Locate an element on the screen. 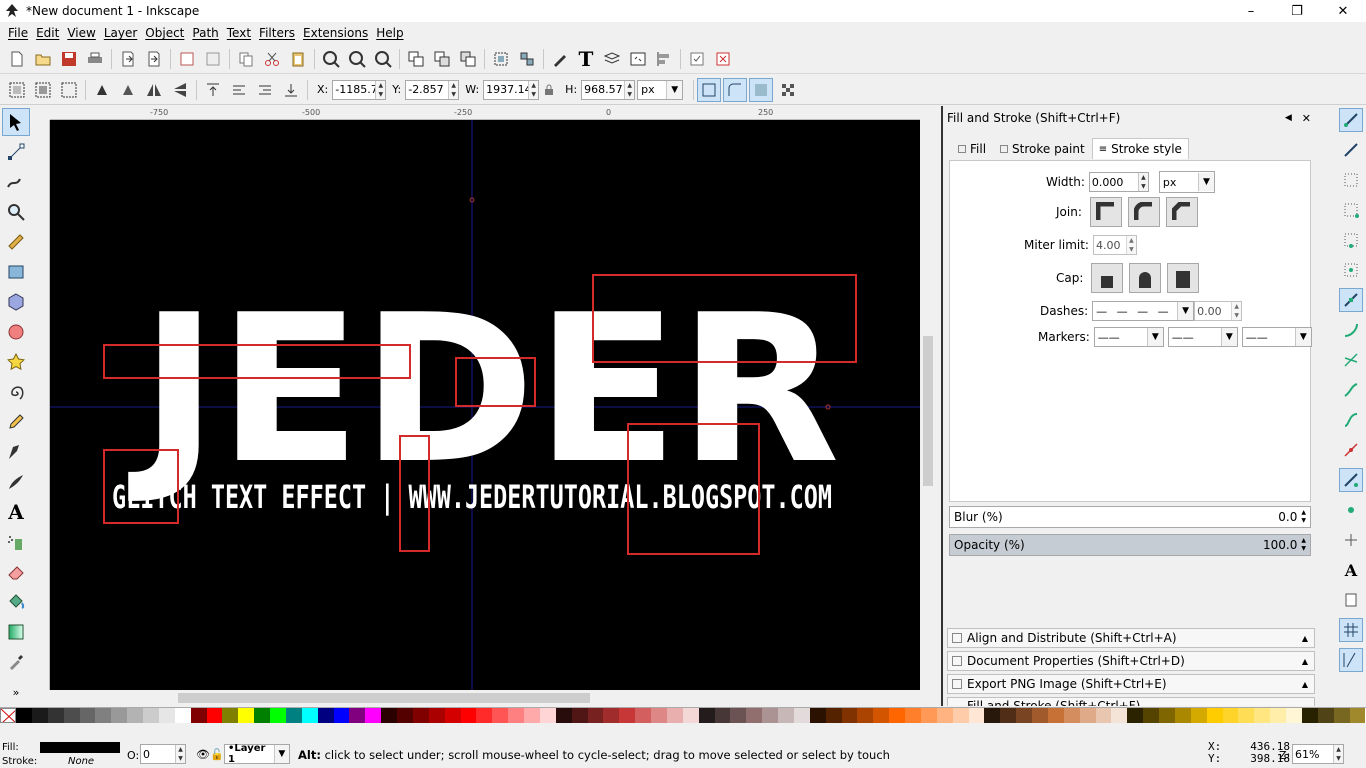 This screenshot has height=768, width=1366. blur-spin-arrows: ▲ ▼ is located at coordinates (1303, 517).